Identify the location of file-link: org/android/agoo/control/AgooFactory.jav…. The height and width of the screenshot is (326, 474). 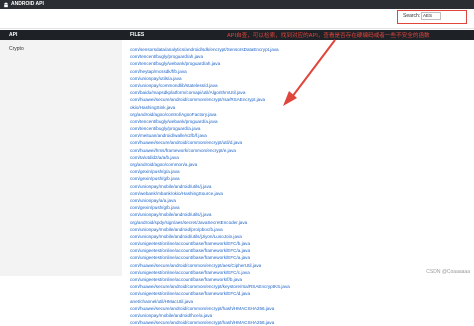
(210, 114).